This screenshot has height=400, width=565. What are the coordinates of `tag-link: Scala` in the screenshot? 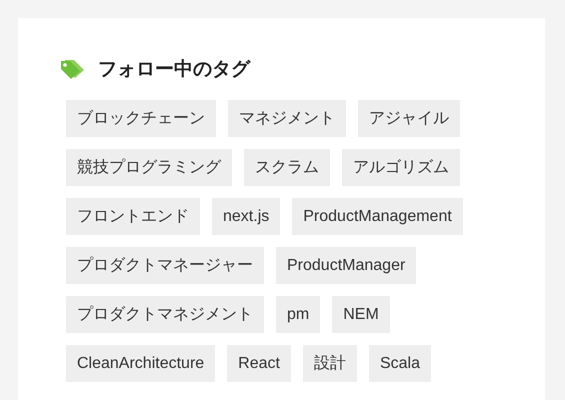 It's located at (399, 363).